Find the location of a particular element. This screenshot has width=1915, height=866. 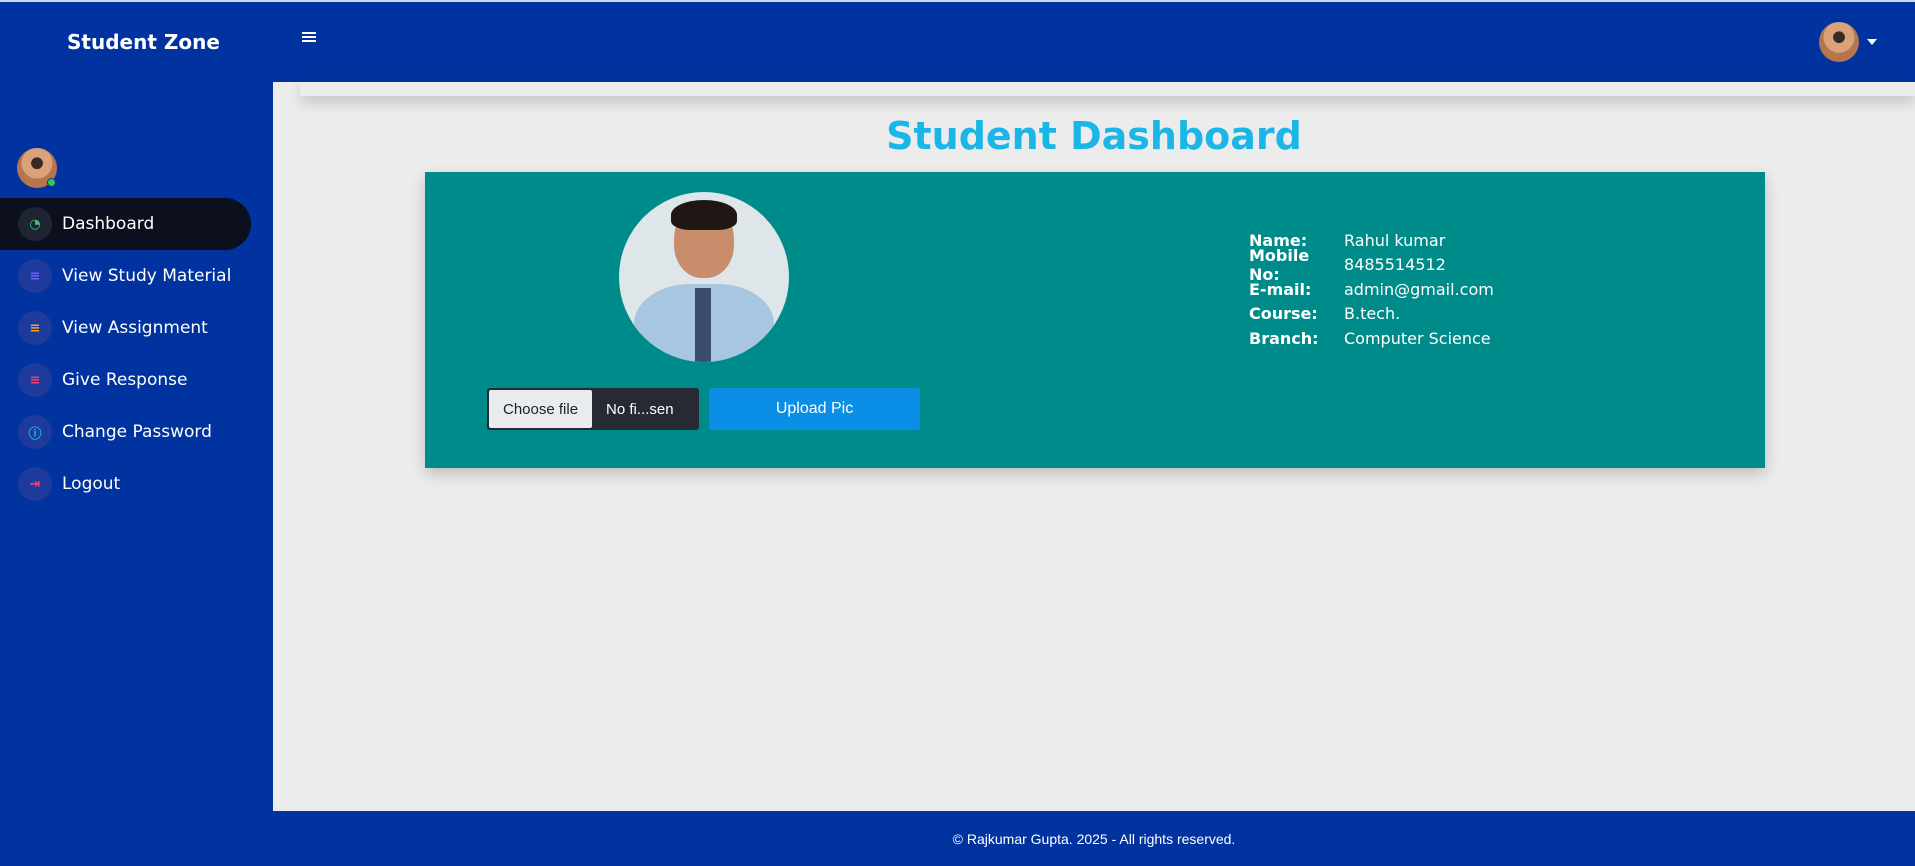

file-status-text: No fi...sen is located at coordinates (640, 409).